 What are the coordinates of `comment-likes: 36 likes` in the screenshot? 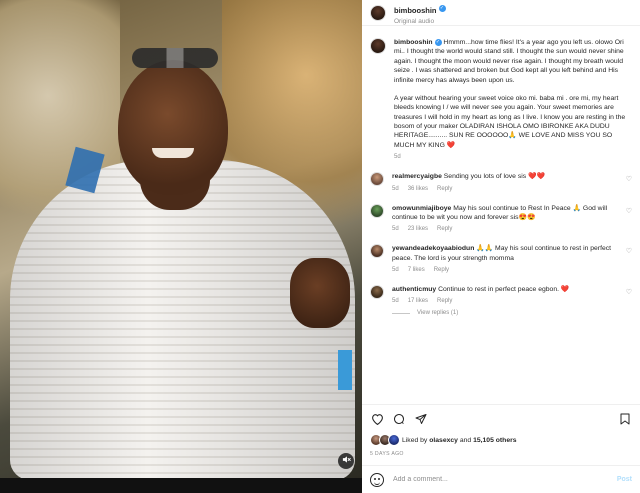 It's located at (418, 189).